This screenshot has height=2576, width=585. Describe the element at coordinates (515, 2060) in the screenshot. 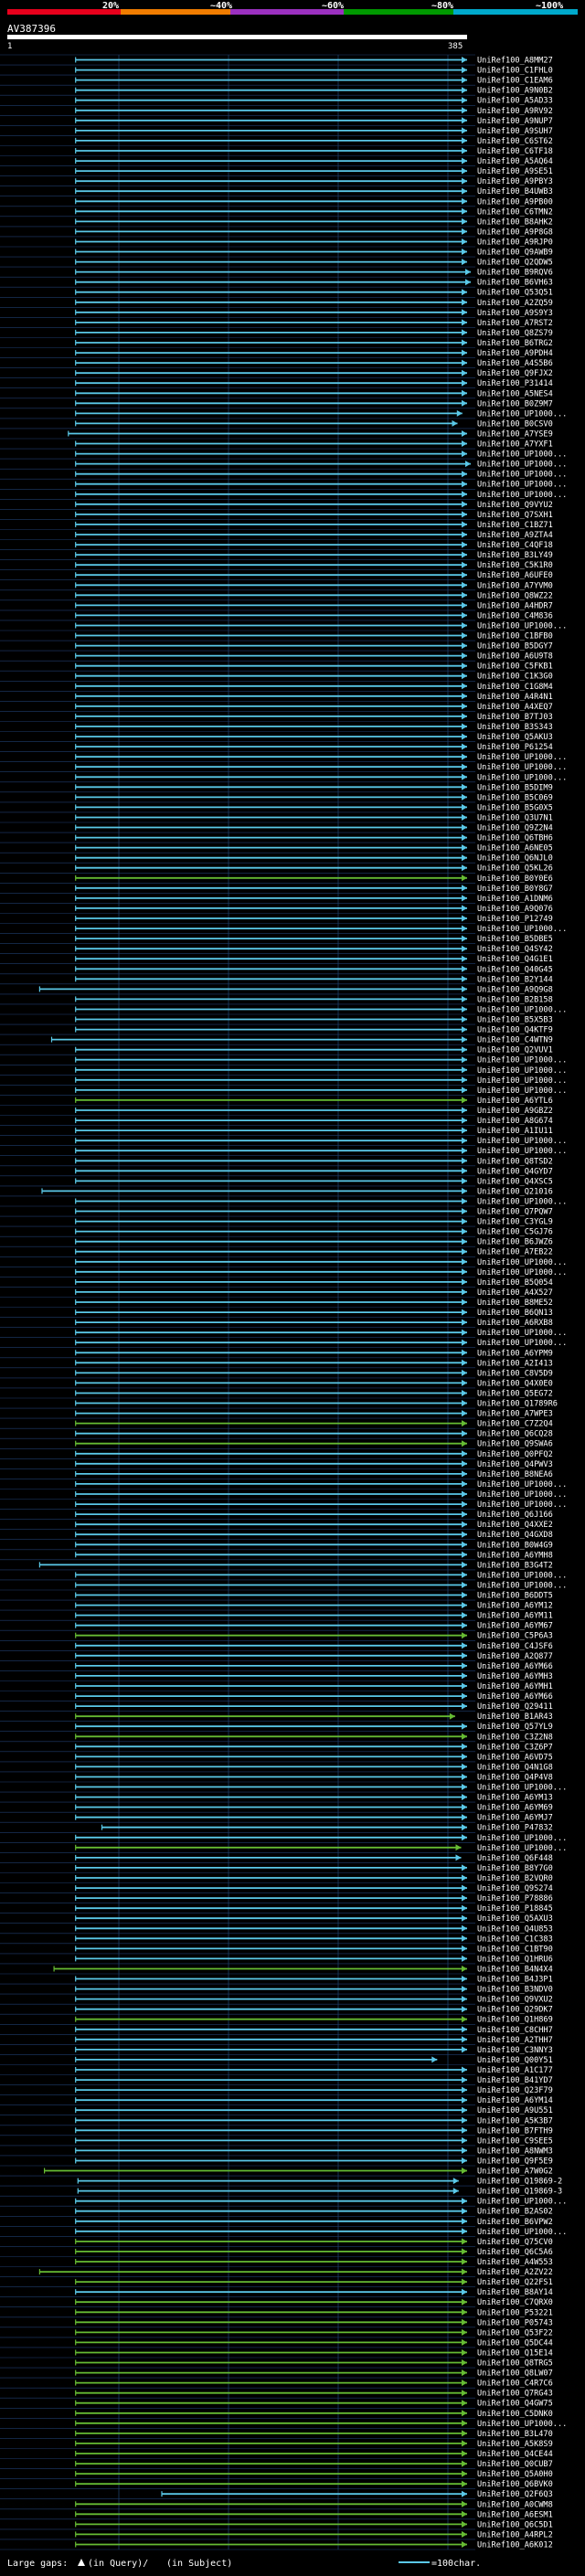

I see `hit-label: UniRef100_Q00Y51` at that location.